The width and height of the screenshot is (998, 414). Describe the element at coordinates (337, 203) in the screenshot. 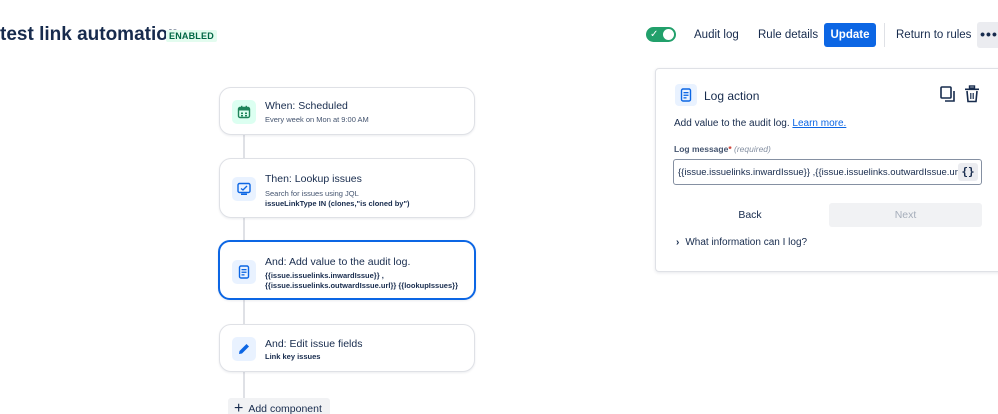

I see `component-subtitle-jql: issueLinkType IN (clones,"is cloned by")` at that location.